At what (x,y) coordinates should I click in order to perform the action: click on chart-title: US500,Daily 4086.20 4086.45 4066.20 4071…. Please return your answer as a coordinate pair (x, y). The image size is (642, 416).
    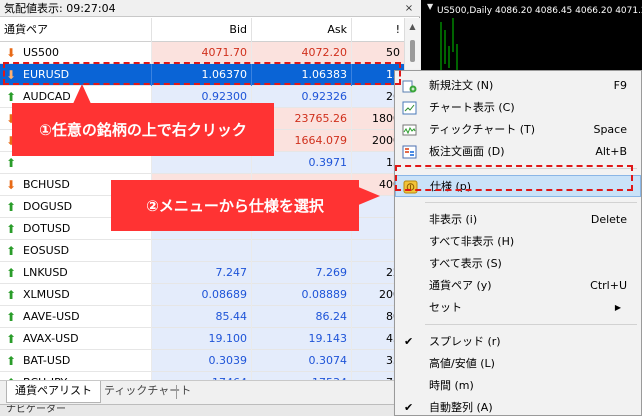
    Looking at the image, I should click on (539, 11).